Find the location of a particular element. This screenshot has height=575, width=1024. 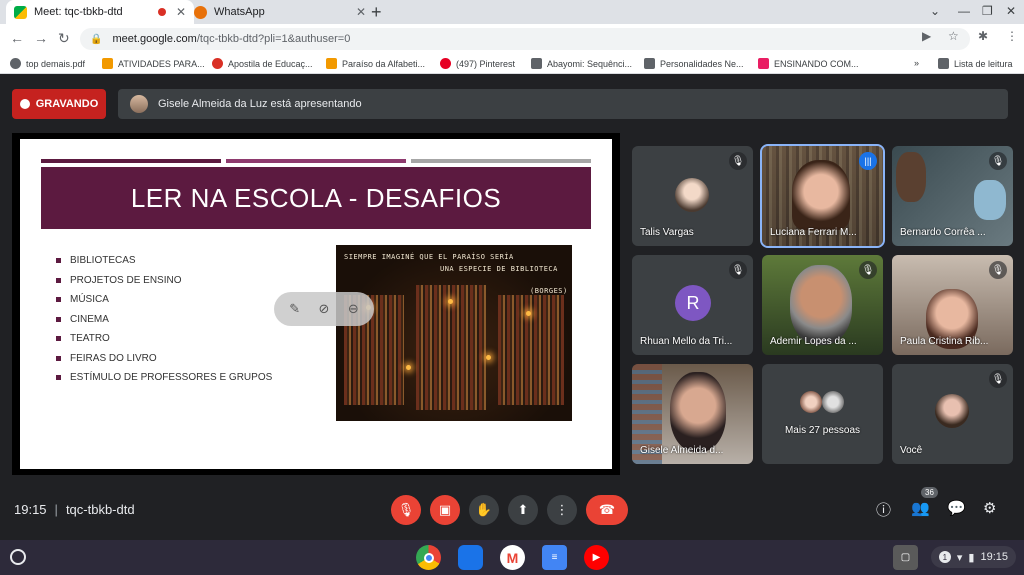

whatsapp-favicon-icon is located at coordinates (200, 12).